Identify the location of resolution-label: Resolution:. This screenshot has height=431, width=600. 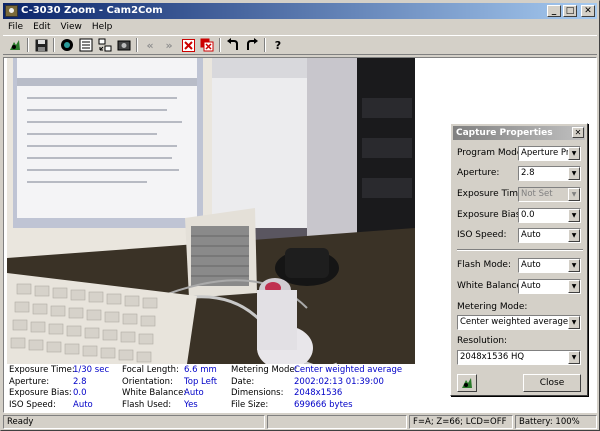
(482, 341).